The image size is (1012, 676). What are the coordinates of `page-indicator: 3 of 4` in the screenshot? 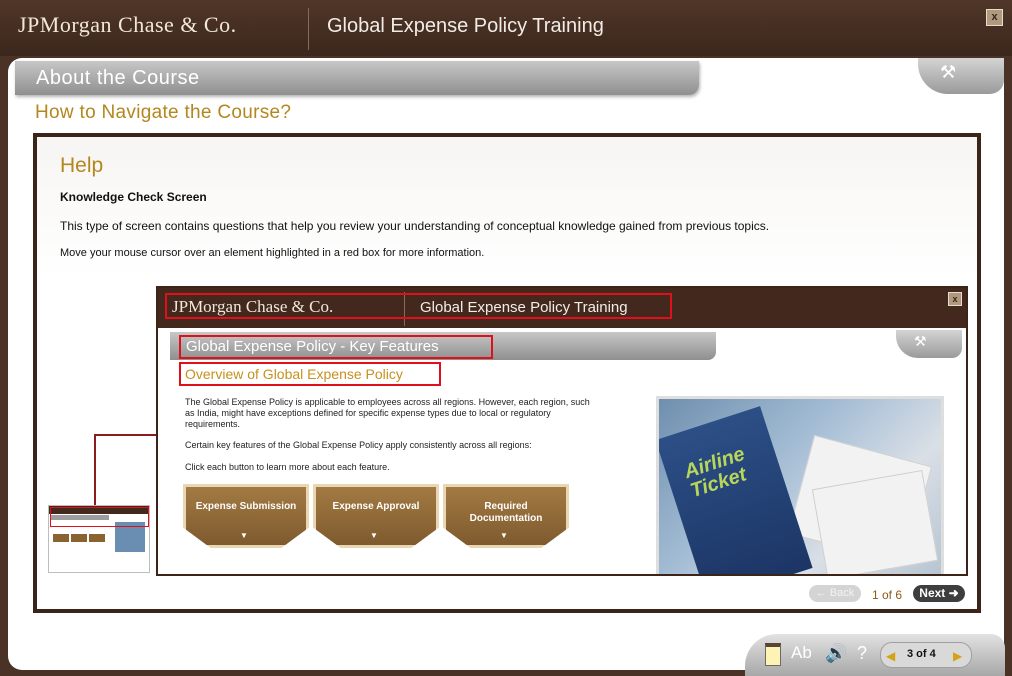 It's located at (921, 654).